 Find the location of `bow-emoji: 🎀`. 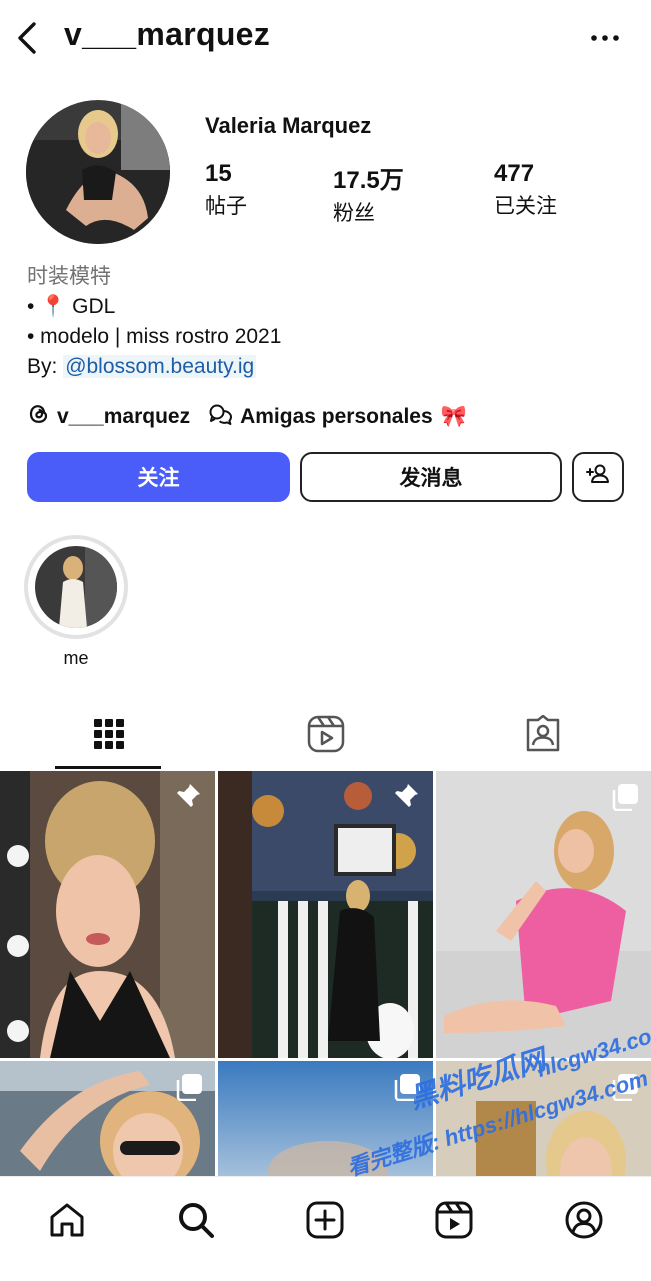

bow-emoji: 🎀 is located at coordinates (453, 416).